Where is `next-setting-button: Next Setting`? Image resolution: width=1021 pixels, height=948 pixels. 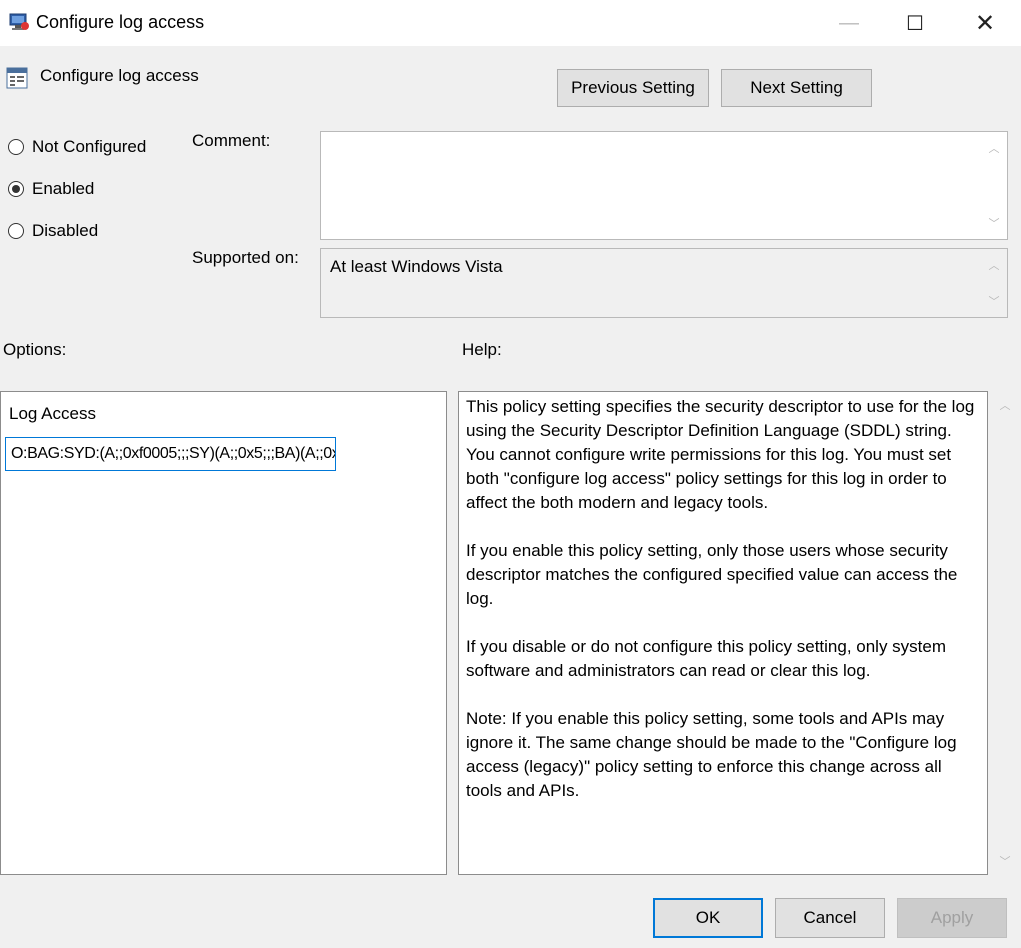
next-setting-button: Next Setting is located at coordinates (796, 88).